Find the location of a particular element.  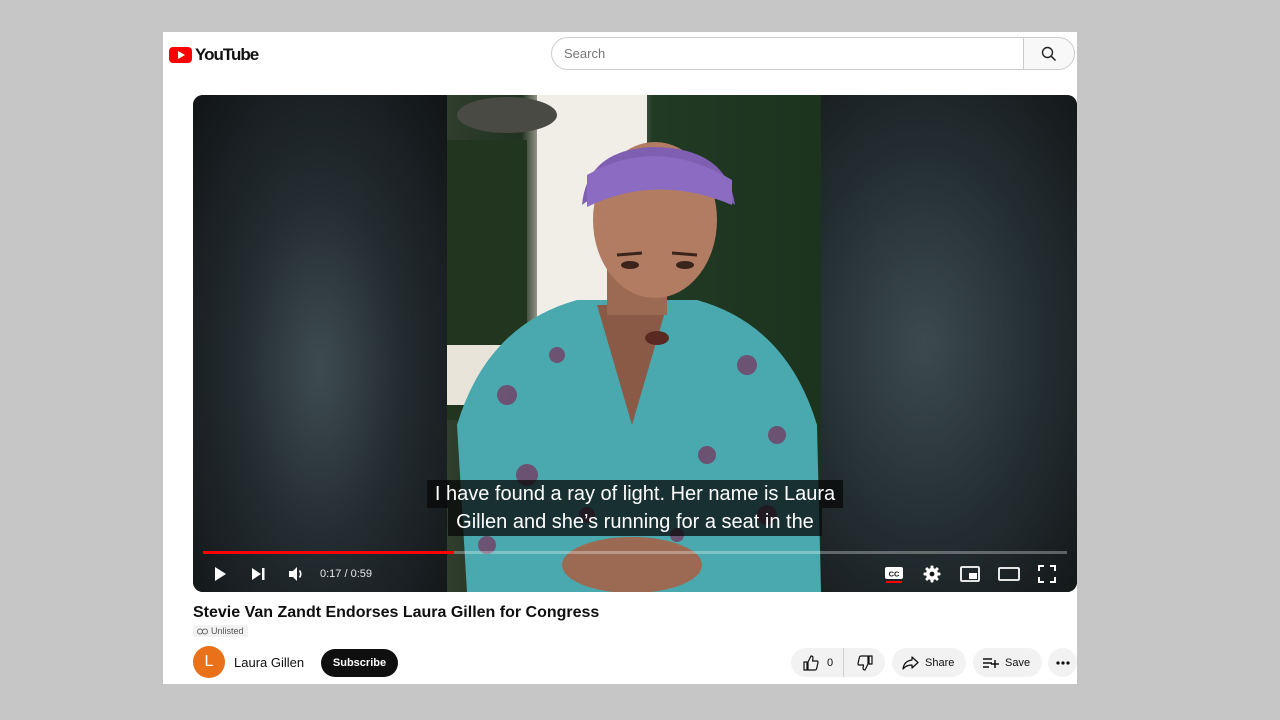

share-icon is located at coordinates (910, 662).